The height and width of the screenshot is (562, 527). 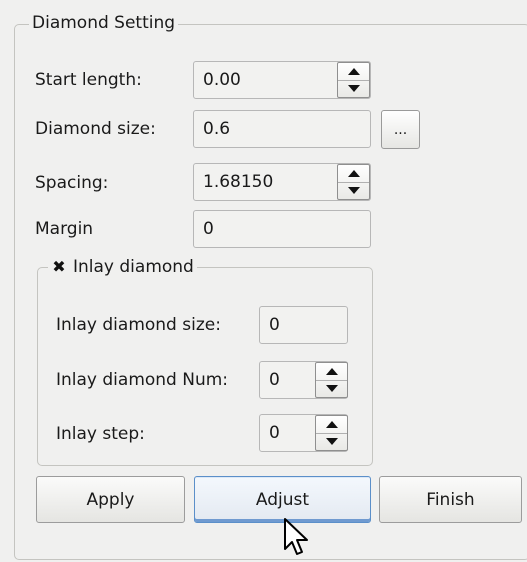 What do you see at coordinates (133, 267) in the screenshot?
I see `inlay-diamond-label: Inlay diamond` at bounding box center [133, 267].